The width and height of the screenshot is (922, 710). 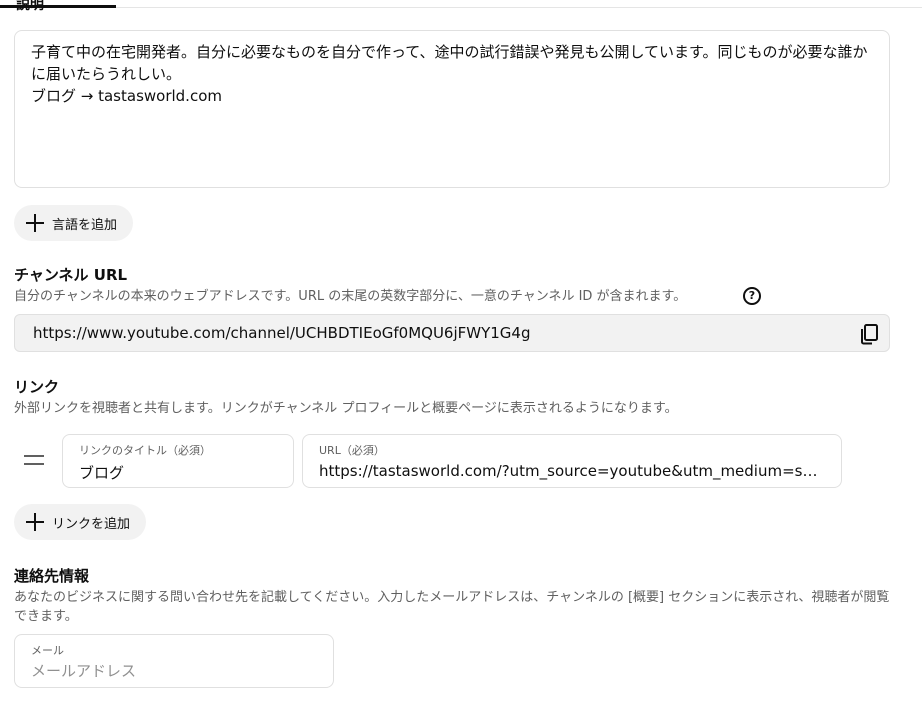 I want to click on channel-url-title: チャンネル URL, so click(x=71, y=275).